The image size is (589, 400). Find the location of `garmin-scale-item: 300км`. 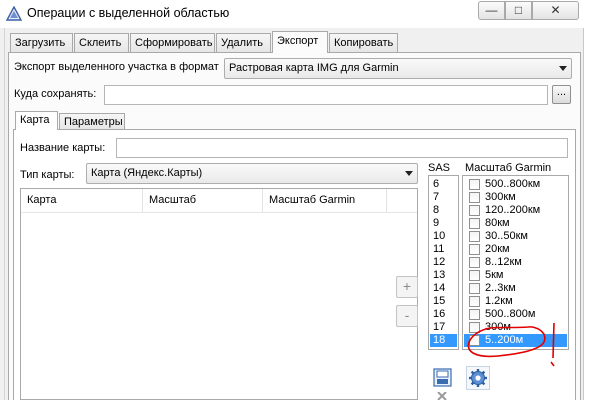

garmin-scale-item: 300км is located at coordinates (515, 197).